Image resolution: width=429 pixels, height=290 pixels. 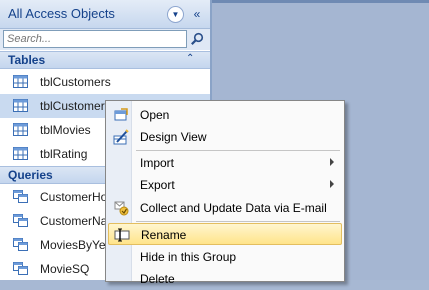 What do you see at coordinates (155, 115) in the screenshot?
I see `menu-item-label: Open` at bounding box center [155, 115].